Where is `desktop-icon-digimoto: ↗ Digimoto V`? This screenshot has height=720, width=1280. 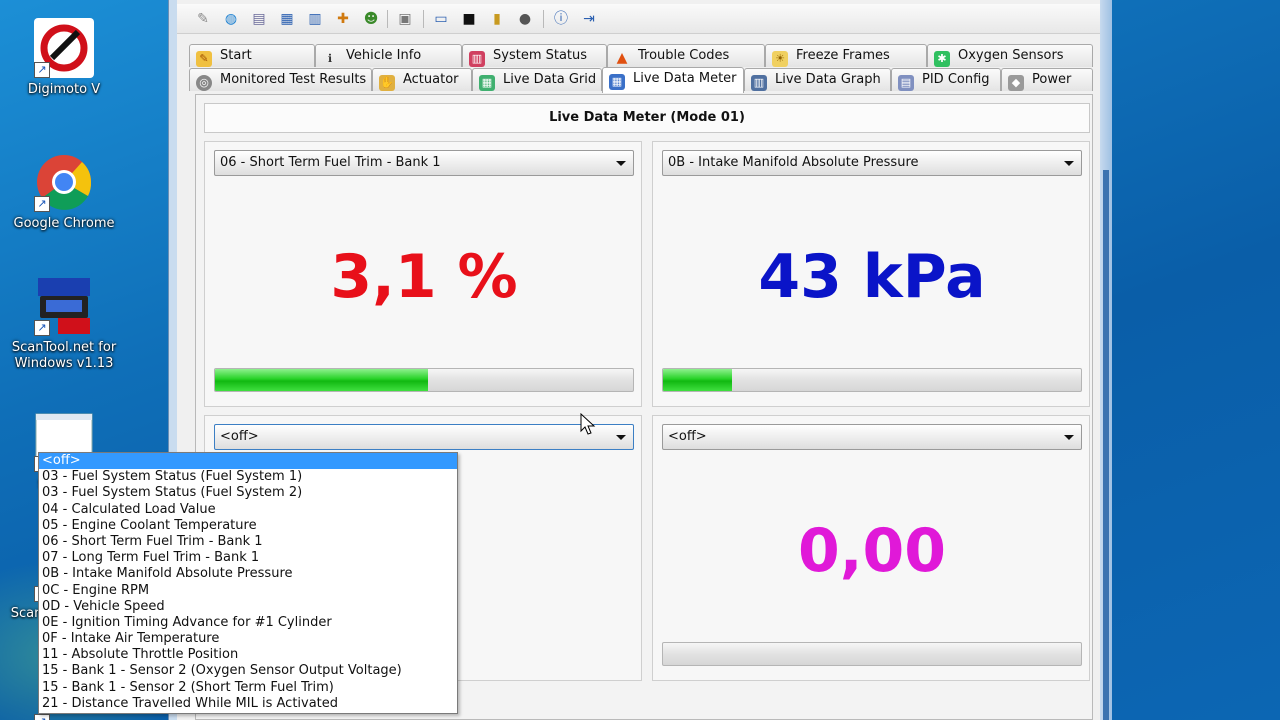
desktop-icon-digimoto: ↗ Digimoto V is located at coordinates (64, 58).